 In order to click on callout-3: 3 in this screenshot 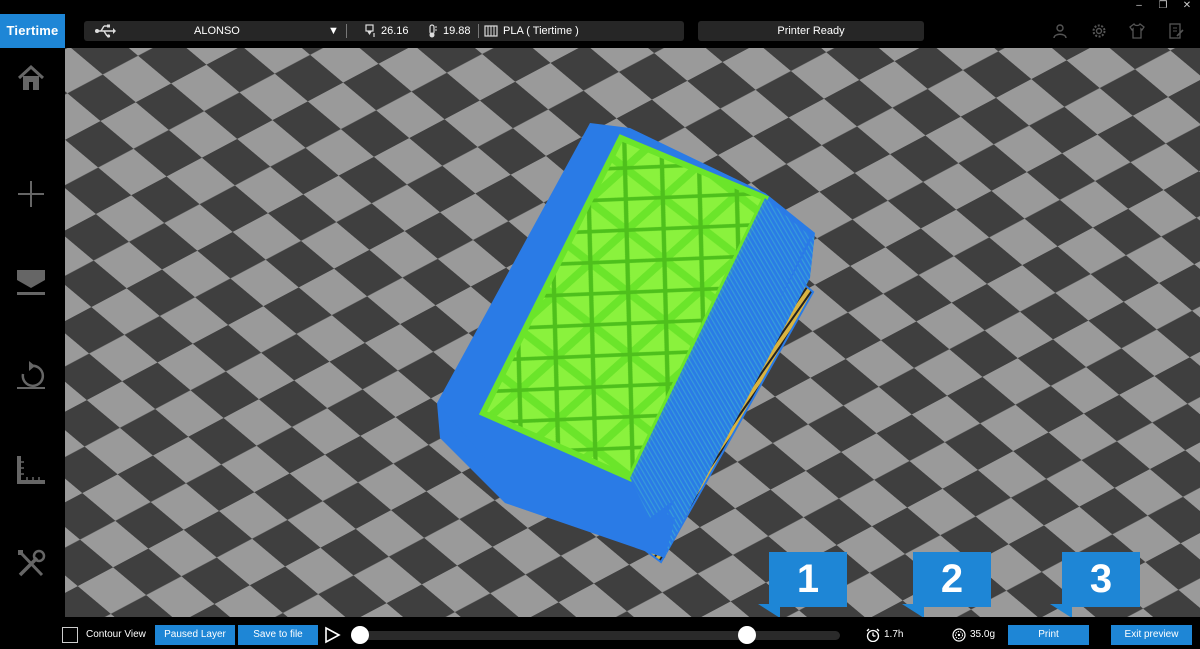, I will do `click(1101, 579)`.